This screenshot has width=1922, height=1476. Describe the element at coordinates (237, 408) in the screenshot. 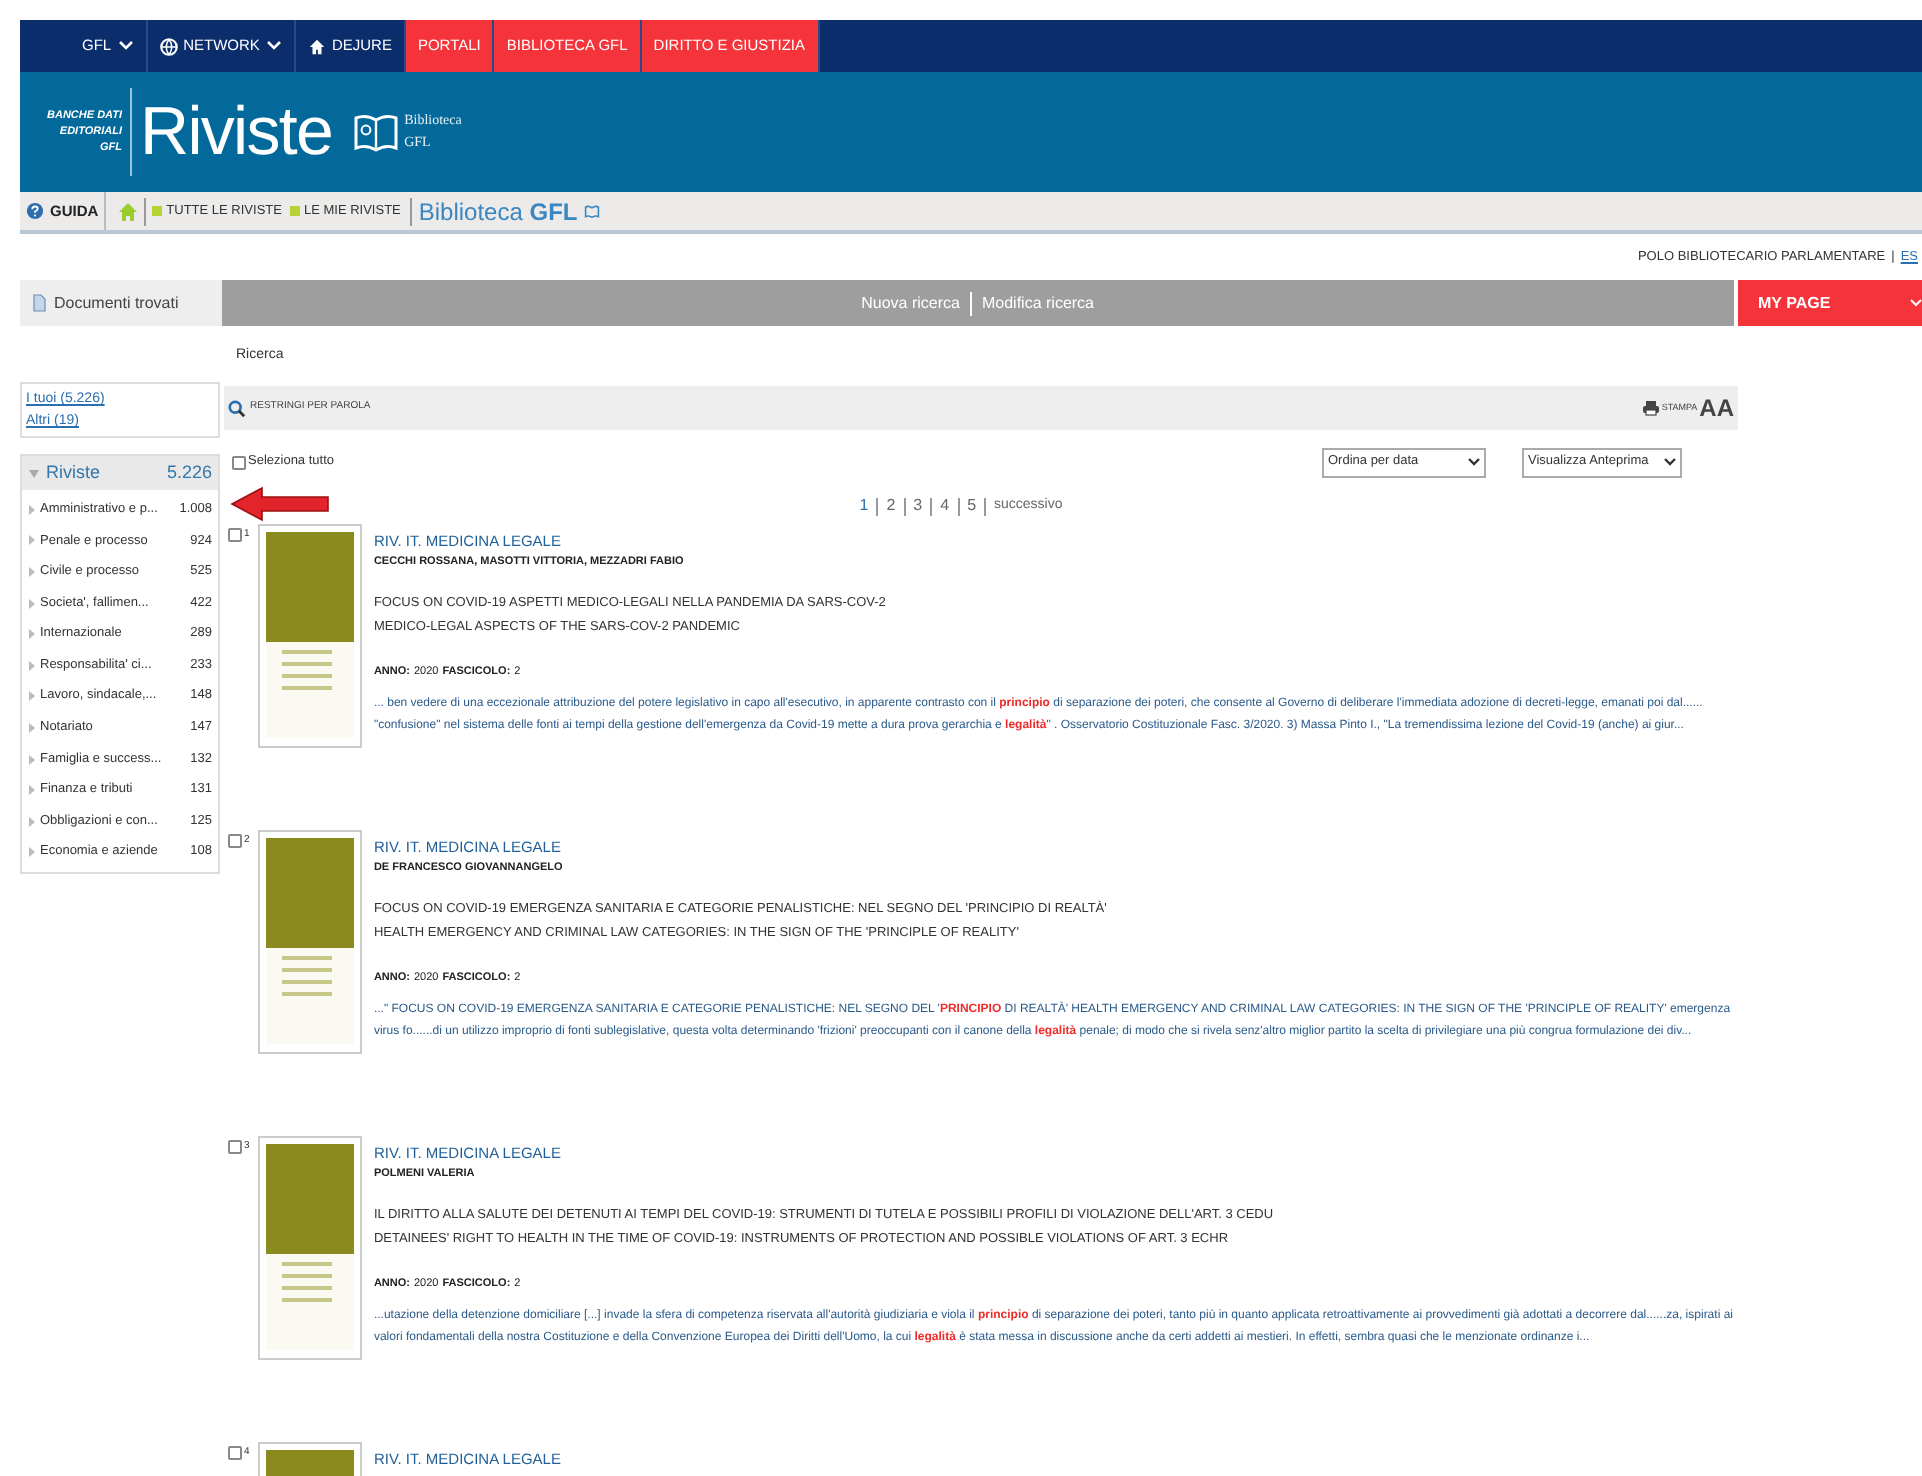

I see `search-icon` at that location.